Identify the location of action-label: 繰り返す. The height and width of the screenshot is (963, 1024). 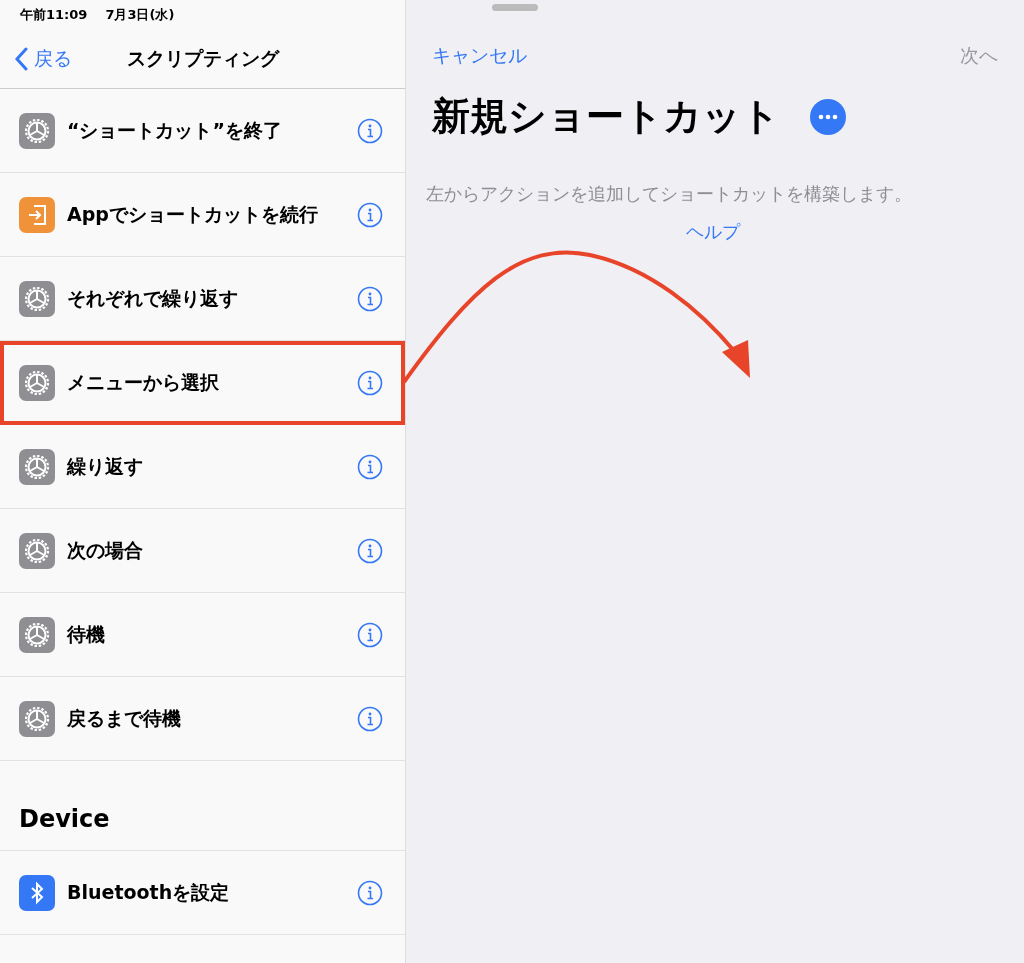
(105, 466).